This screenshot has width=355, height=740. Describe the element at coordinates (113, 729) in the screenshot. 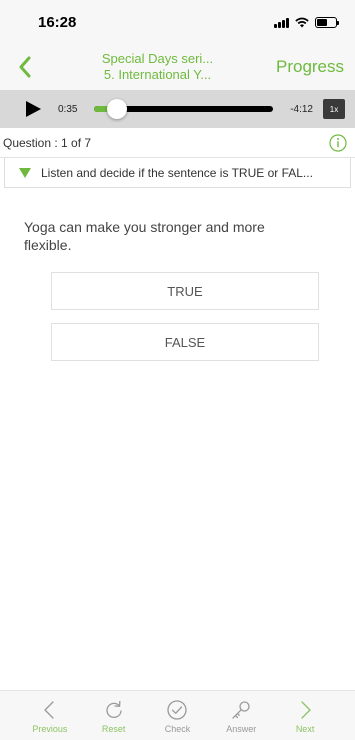

I see `reset-label: Reset` at that location.